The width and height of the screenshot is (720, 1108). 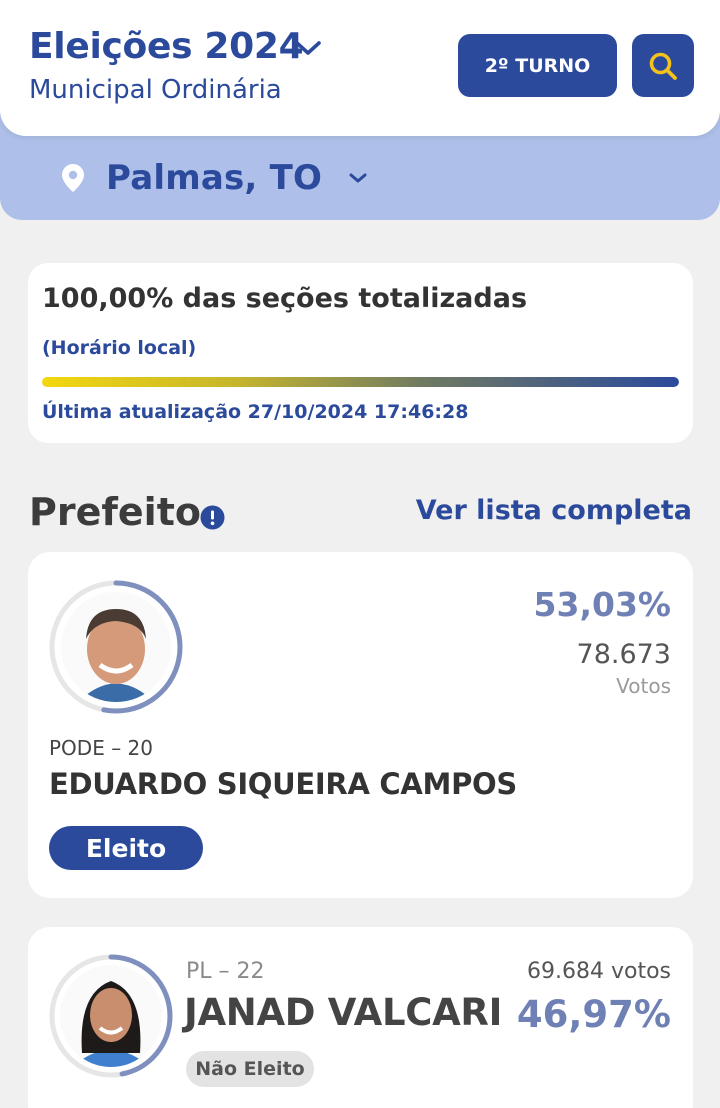 What do you see at coordinates (250, 1069) in the screenshot?
I see `not-elected-badge: Não Eleito` at bounding box center [250, 1069].